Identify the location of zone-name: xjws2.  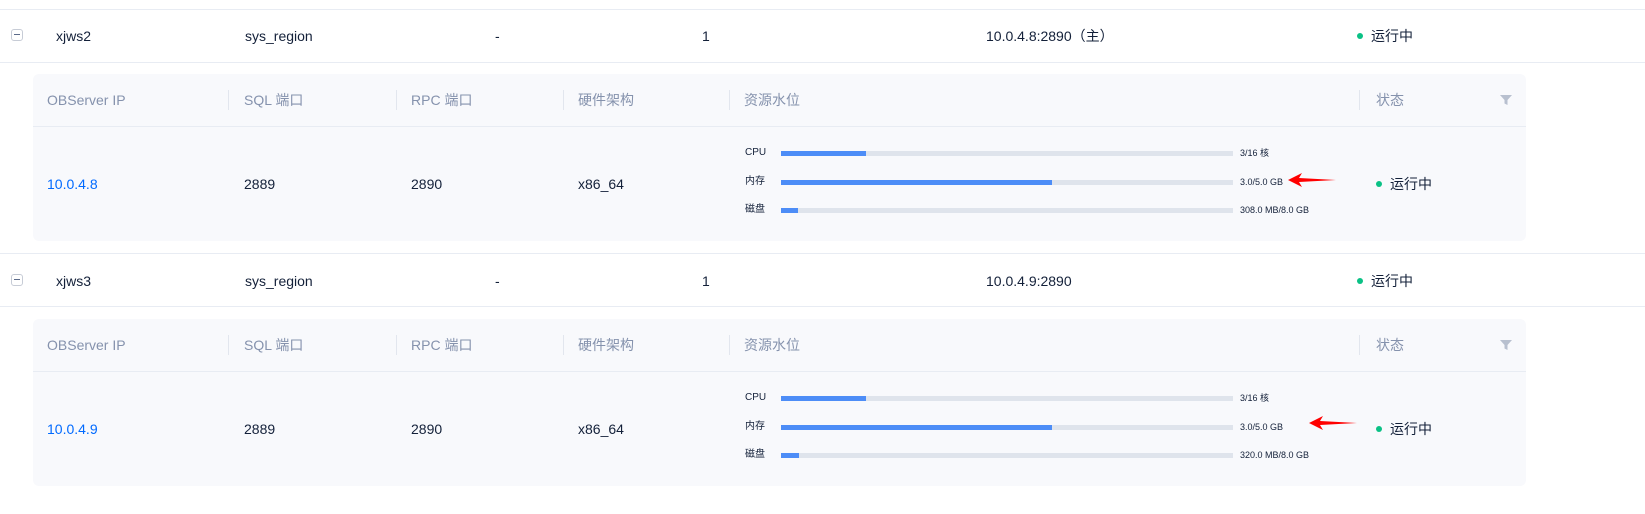
(74, 36).